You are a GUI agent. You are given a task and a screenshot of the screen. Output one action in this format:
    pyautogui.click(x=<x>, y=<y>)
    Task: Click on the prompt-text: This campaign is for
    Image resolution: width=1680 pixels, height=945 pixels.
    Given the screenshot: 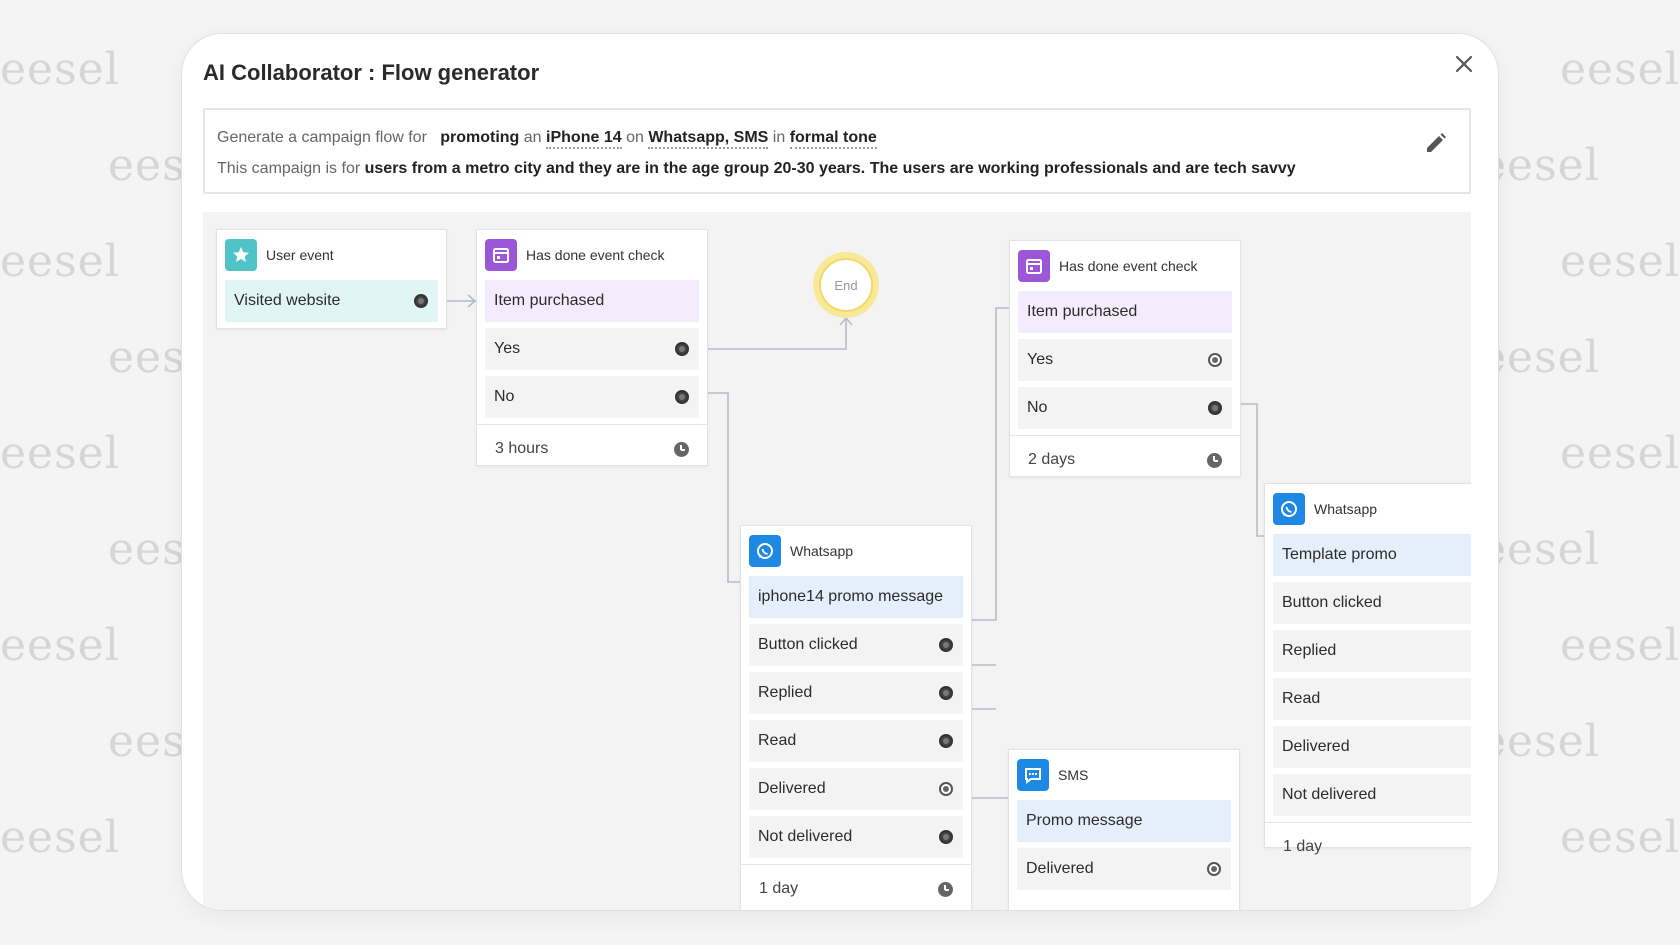 What is the action you would take?
    pyautogui.click(x=289, y=168)
    